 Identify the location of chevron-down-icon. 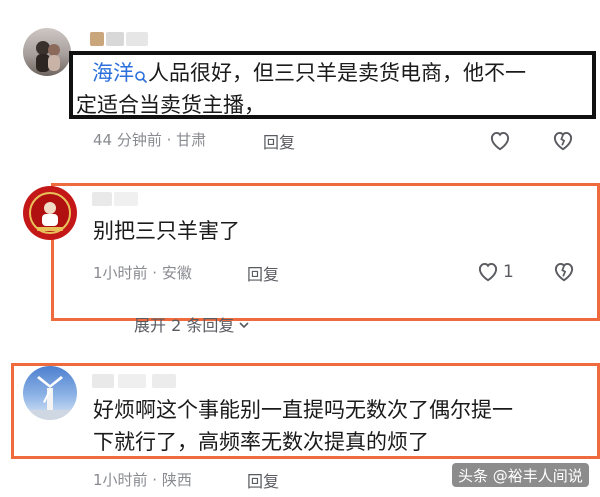
(244, 324).